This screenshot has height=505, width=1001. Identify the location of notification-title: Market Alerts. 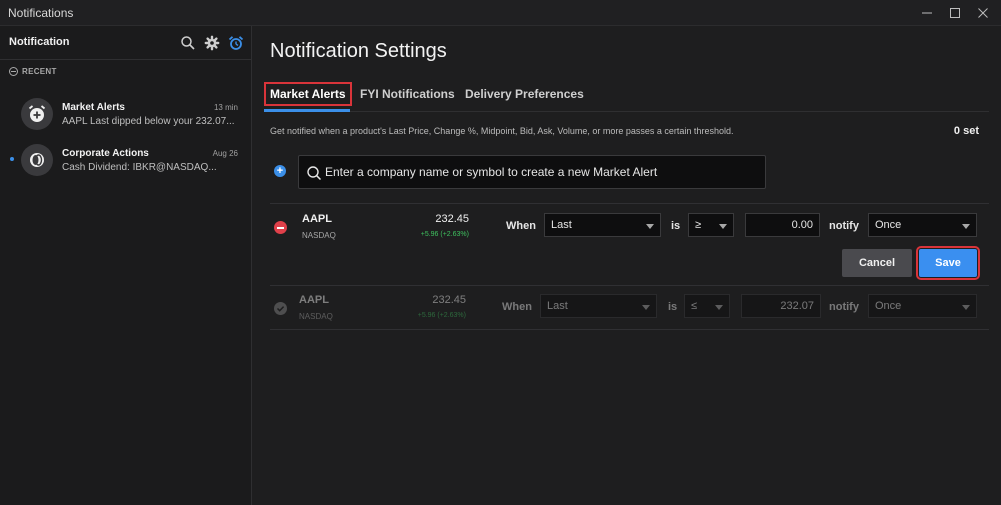
(93, 107).